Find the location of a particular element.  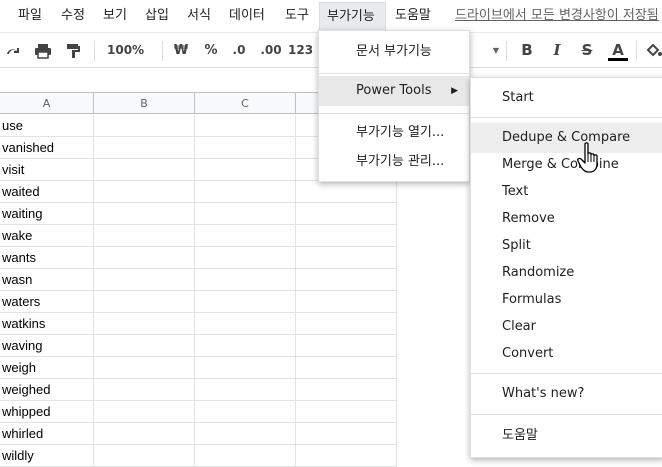

menu-edit: 수정 is located at coordinates (73, 16).